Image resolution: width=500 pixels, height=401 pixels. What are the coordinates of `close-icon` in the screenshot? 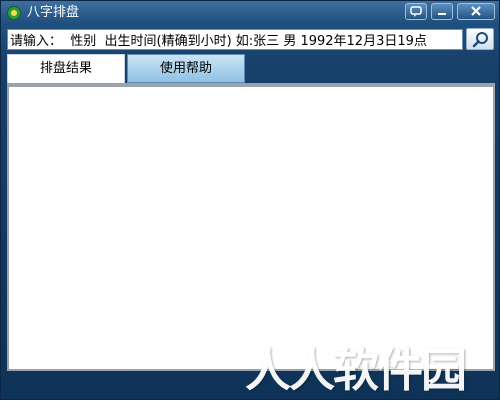 It's located at (476, 11).